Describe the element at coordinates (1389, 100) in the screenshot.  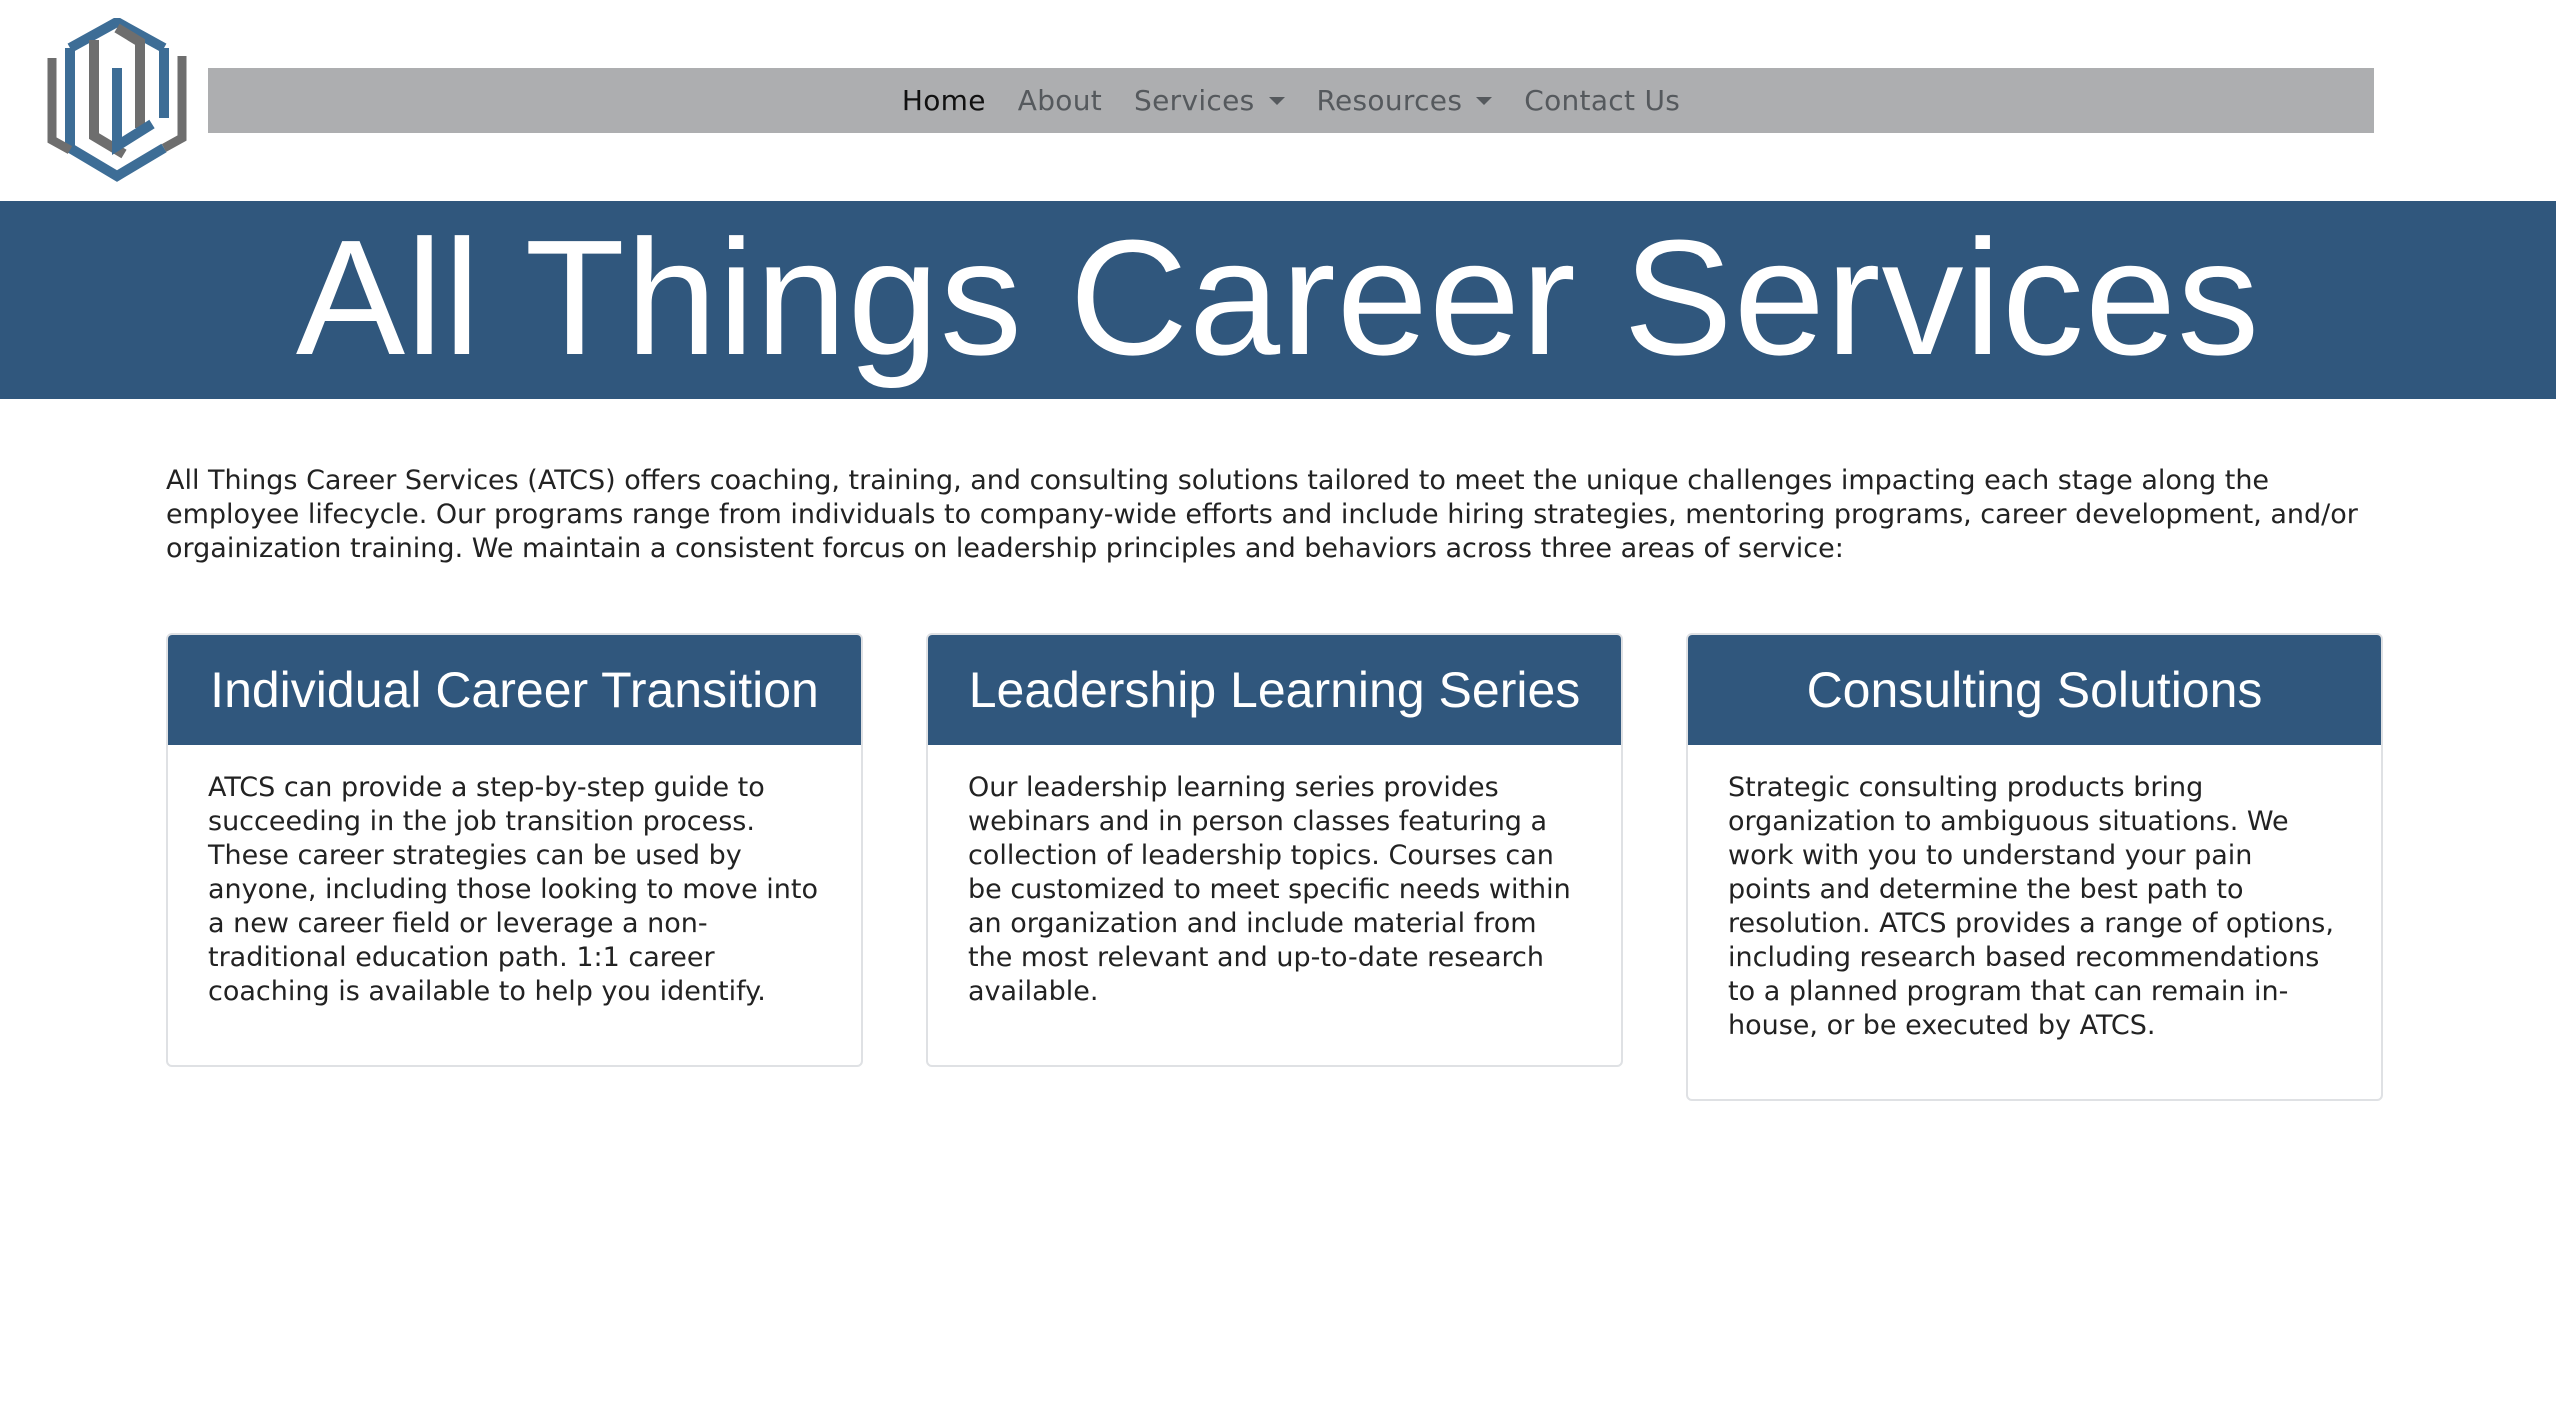
I see `nav-resources-label: Resources` at that location.